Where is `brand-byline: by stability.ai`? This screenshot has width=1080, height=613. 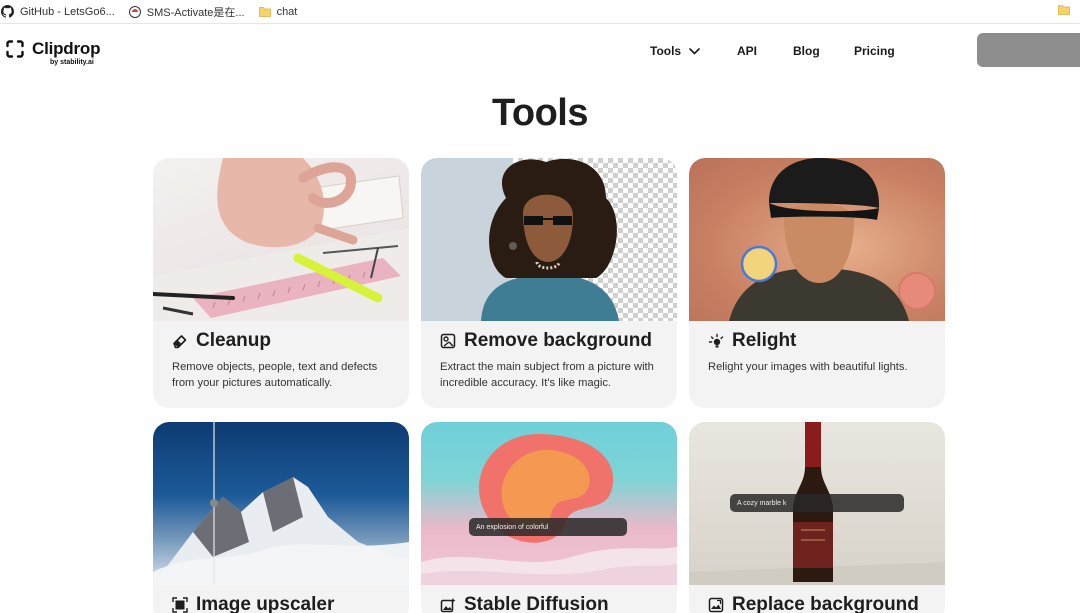 brand-byline: by stability.ai is located at coordinates (72, 62).